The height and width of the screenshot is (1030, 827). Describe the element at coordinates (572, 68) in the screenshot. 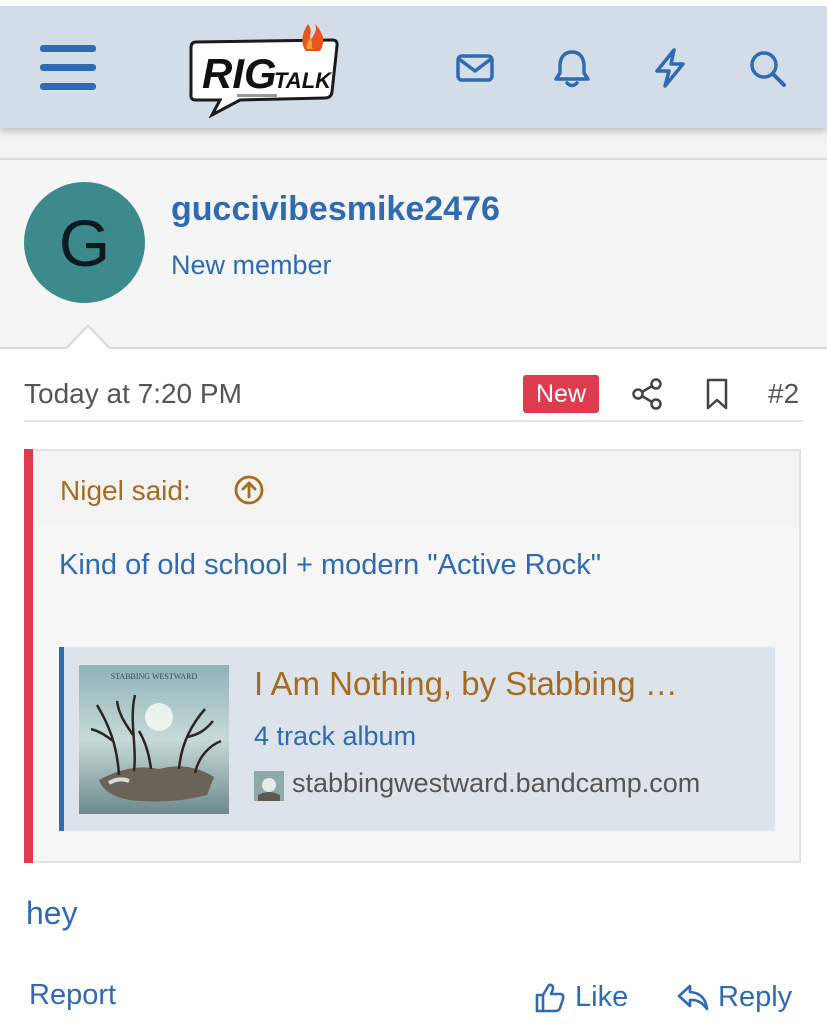

I see `bell-icon` at that location.